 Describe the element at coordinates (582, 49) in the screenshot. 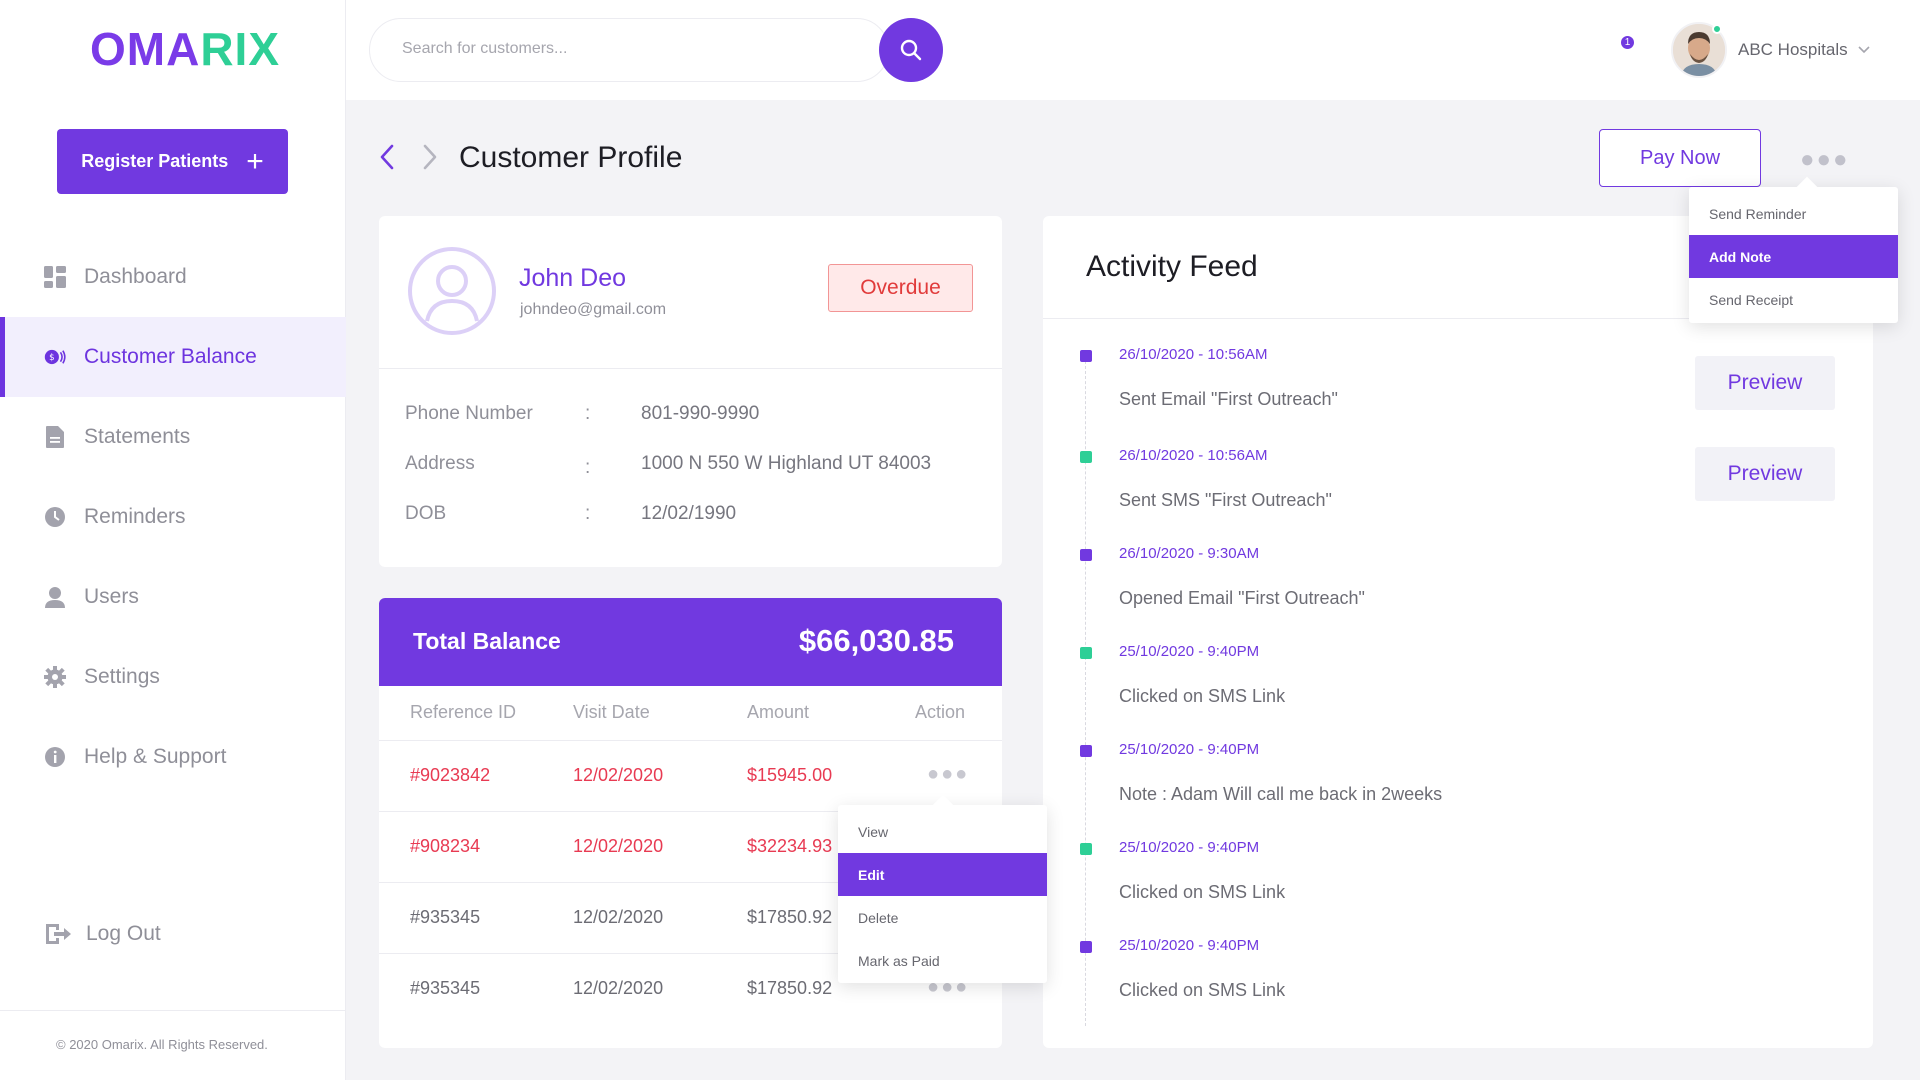

I see `search-input` at that location.